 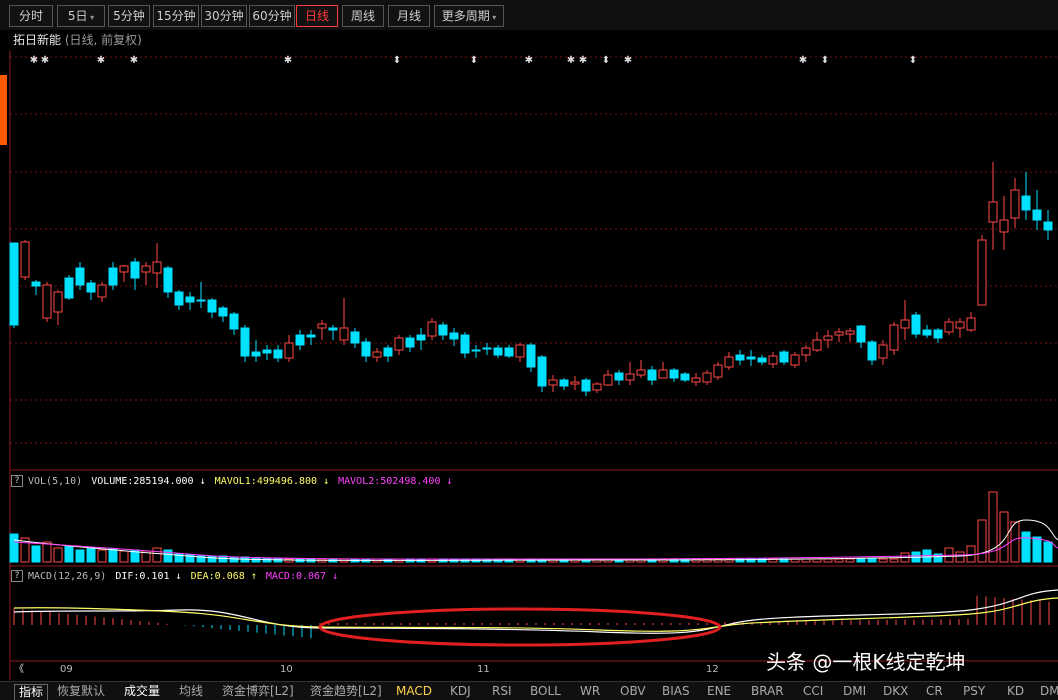 What do you see at coordinates (1015, 691) in the screenshot?
I see `tab-kd: KD` at bounding box center [1015, 691].